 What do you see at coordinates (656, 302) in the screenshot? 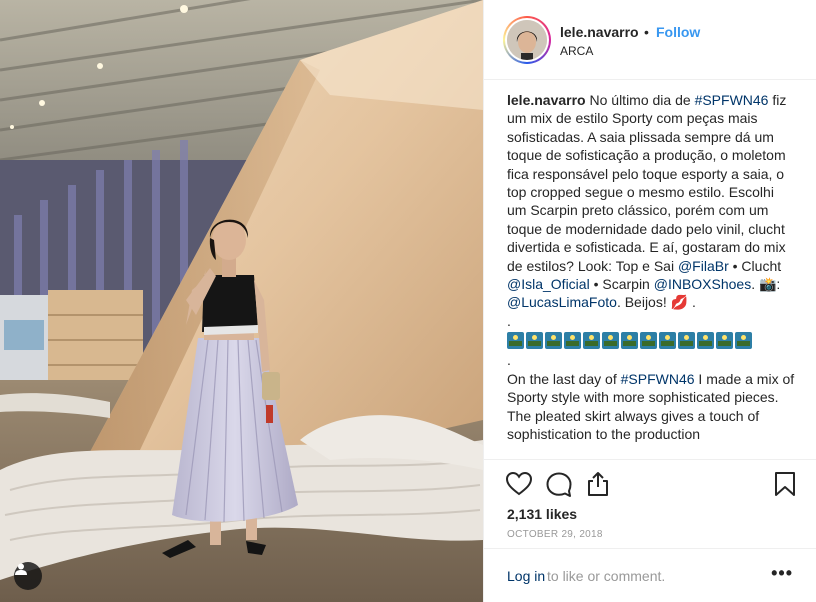
I see `caption-text: . Beijos! 💋 .` at bounding box center [656, 302].